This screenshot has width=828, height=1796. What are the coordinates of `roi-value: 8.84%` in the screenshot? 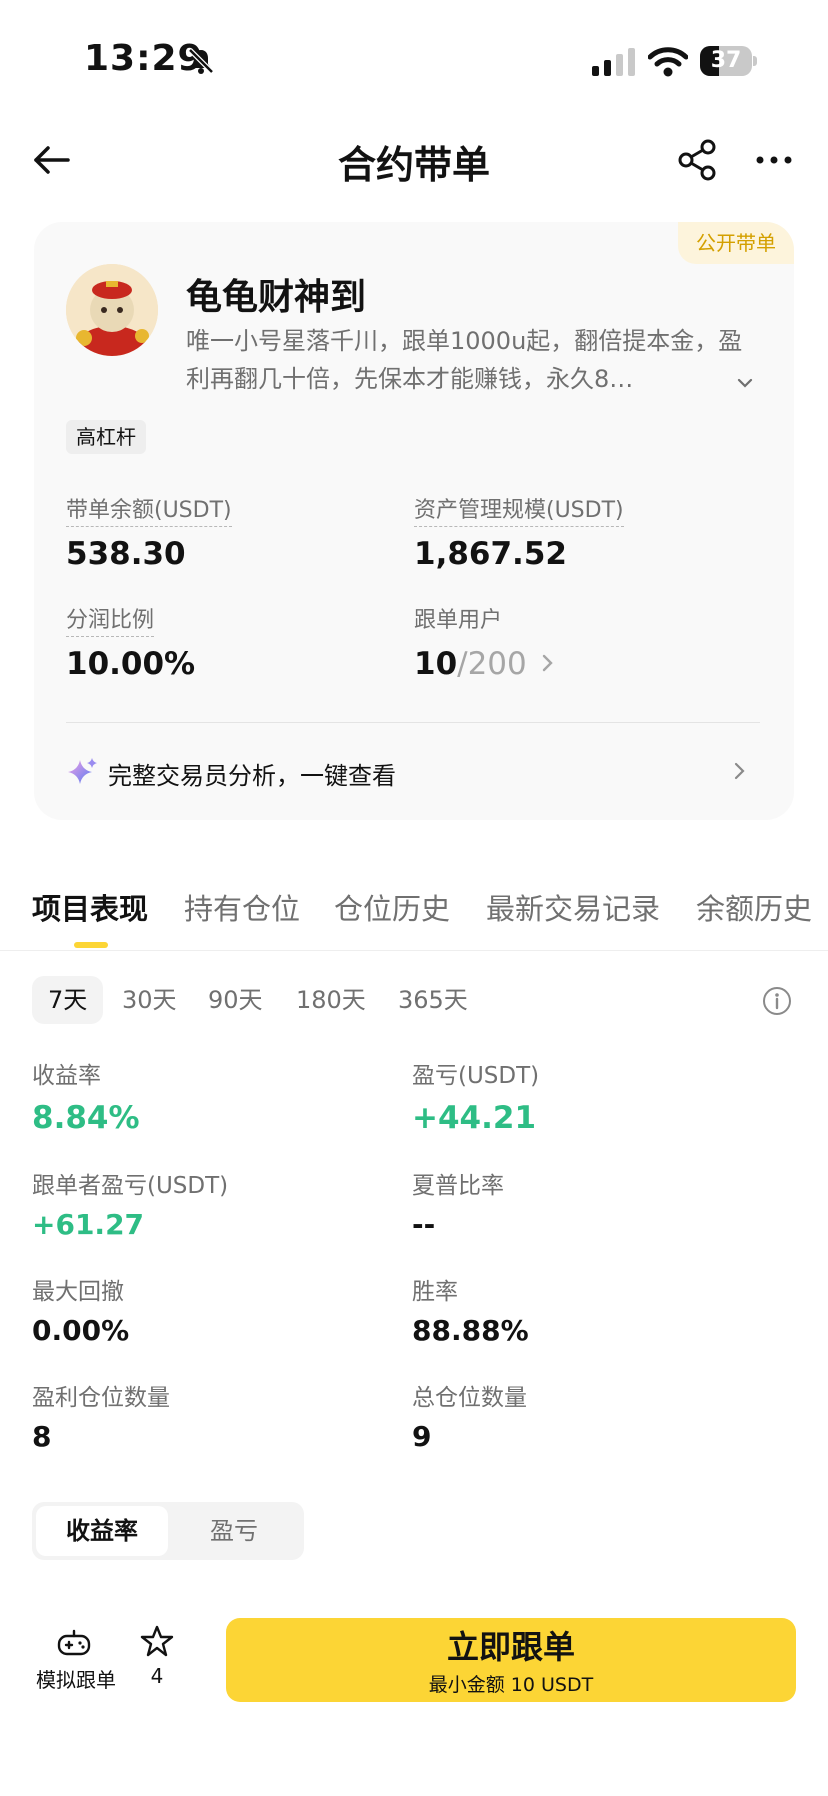 It's located at (86, 1118).